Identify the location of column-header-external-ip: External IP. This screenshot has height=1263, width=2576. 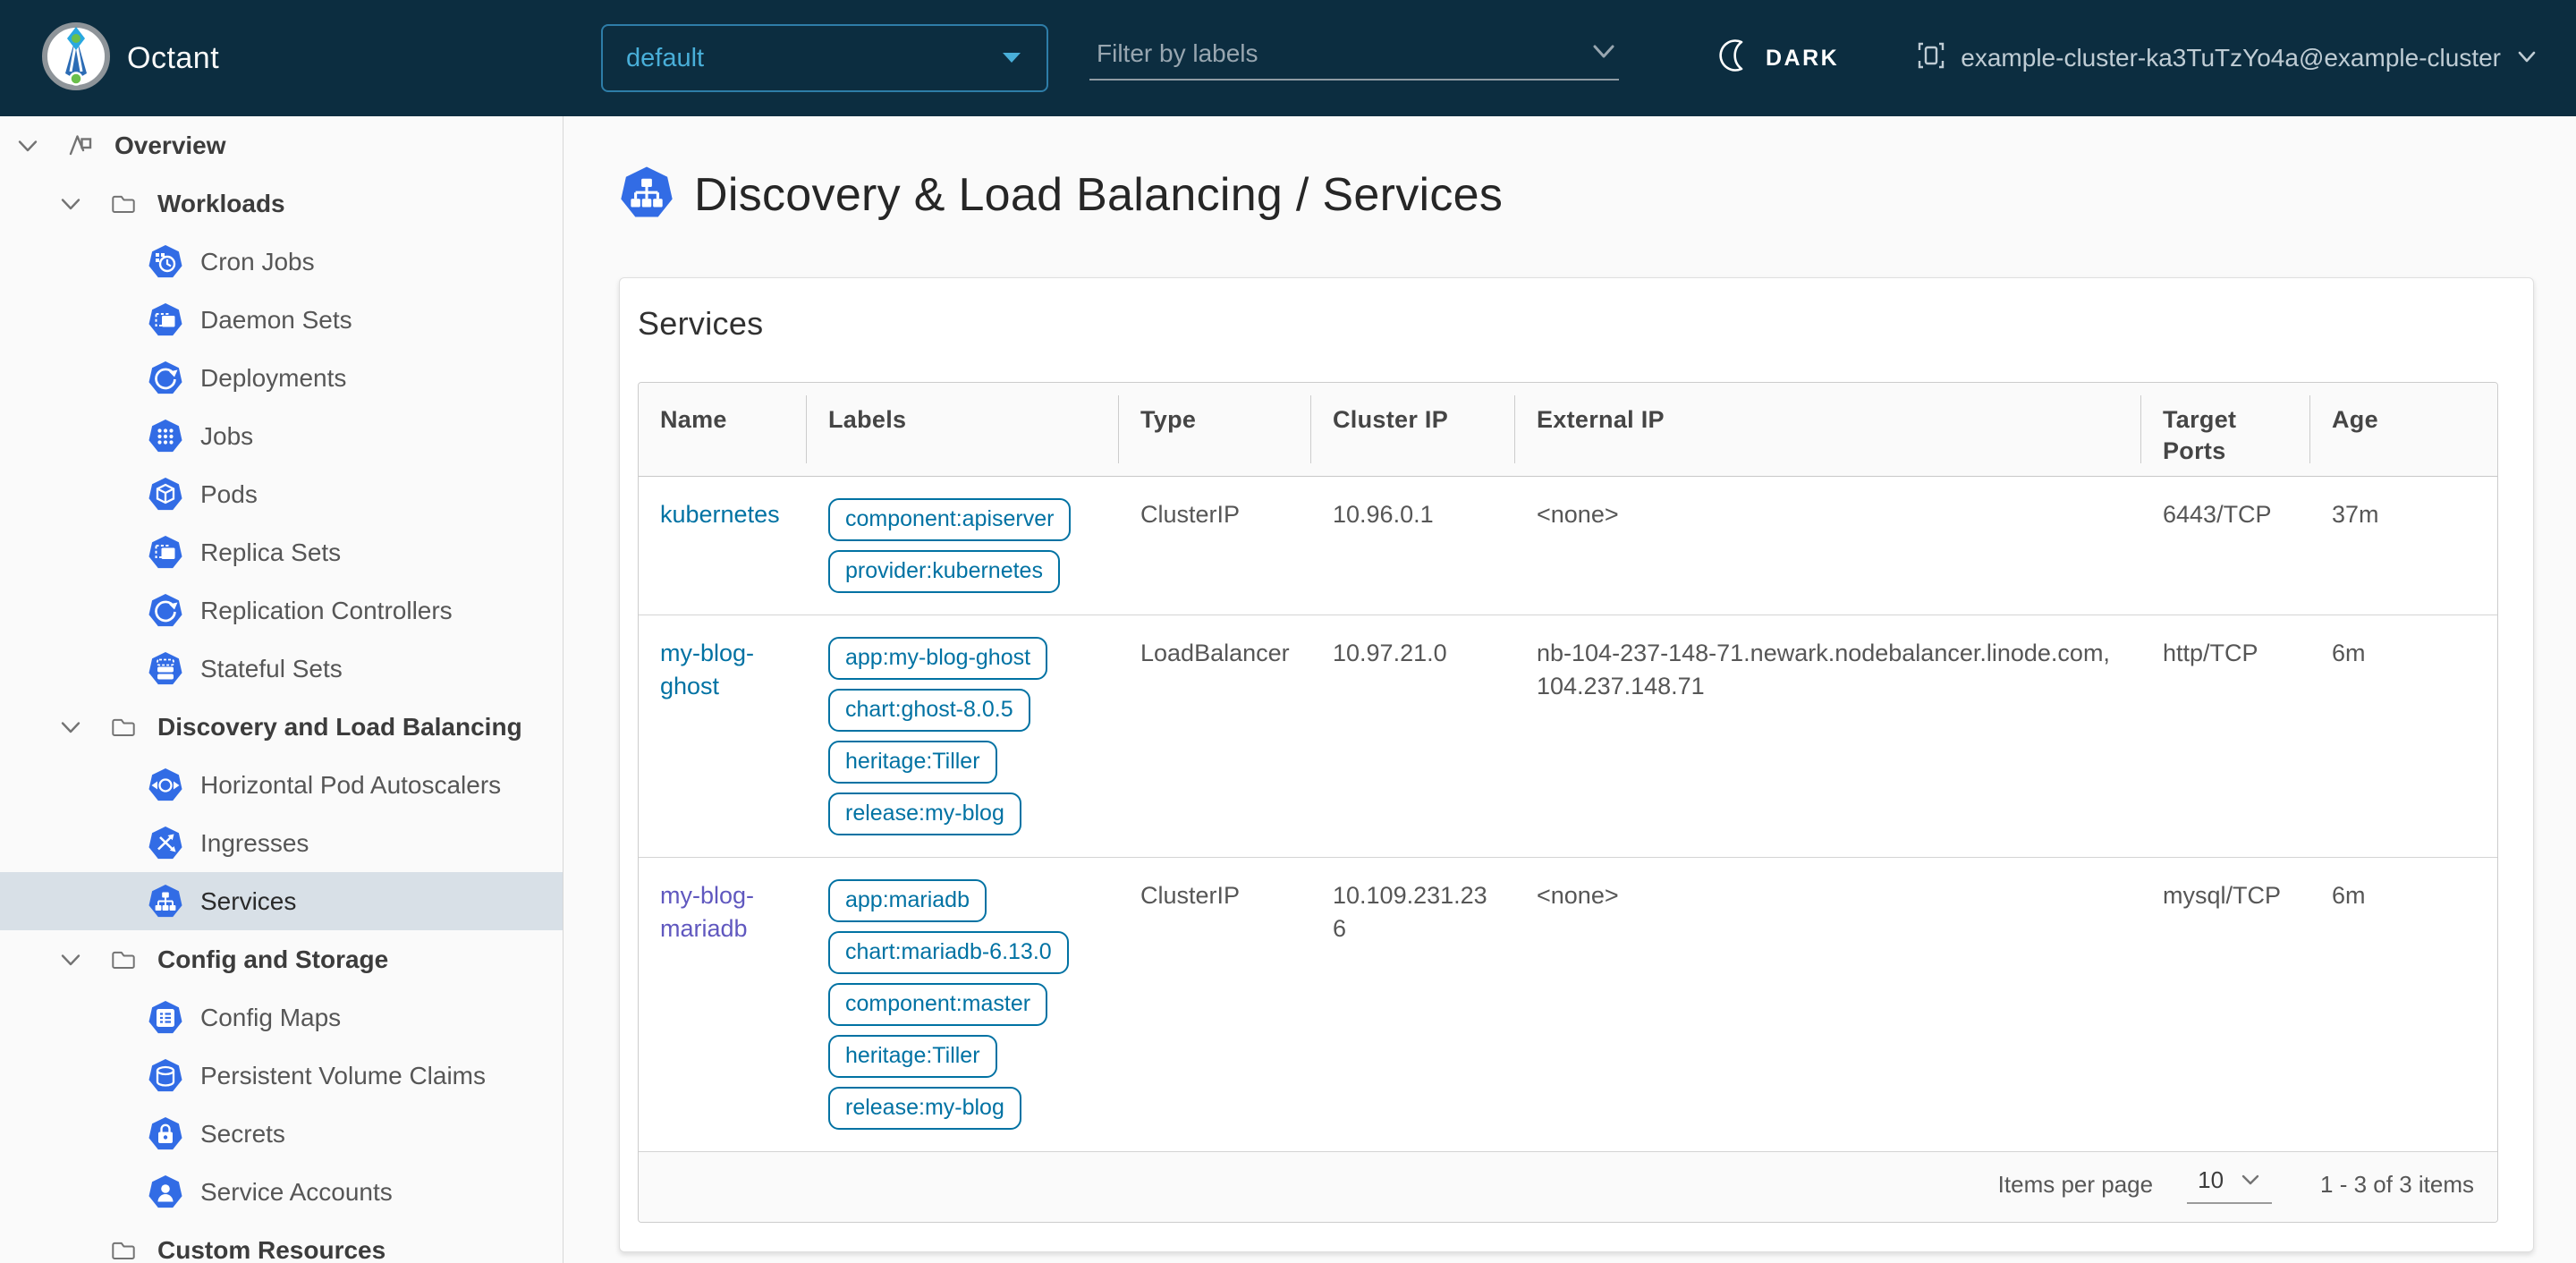
(1828, 430).